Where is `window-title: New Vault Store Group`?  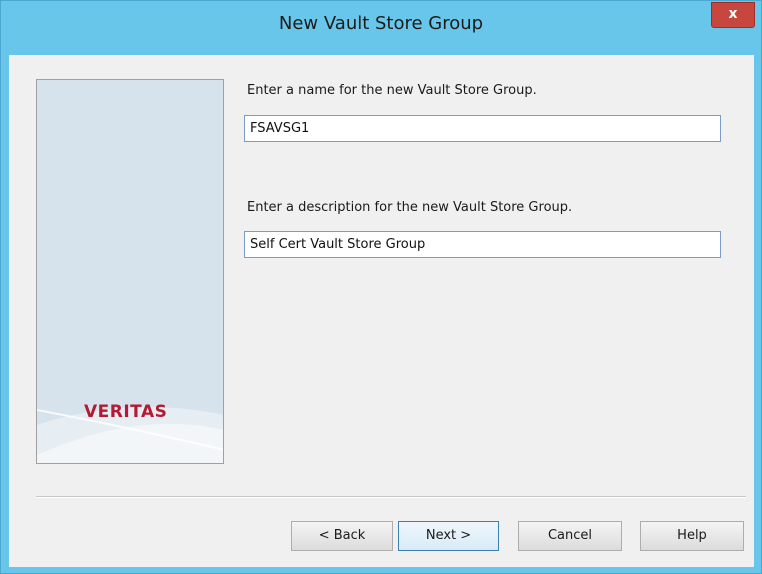 window-title: New Vault Store Group is located at coordinates (381, 23).